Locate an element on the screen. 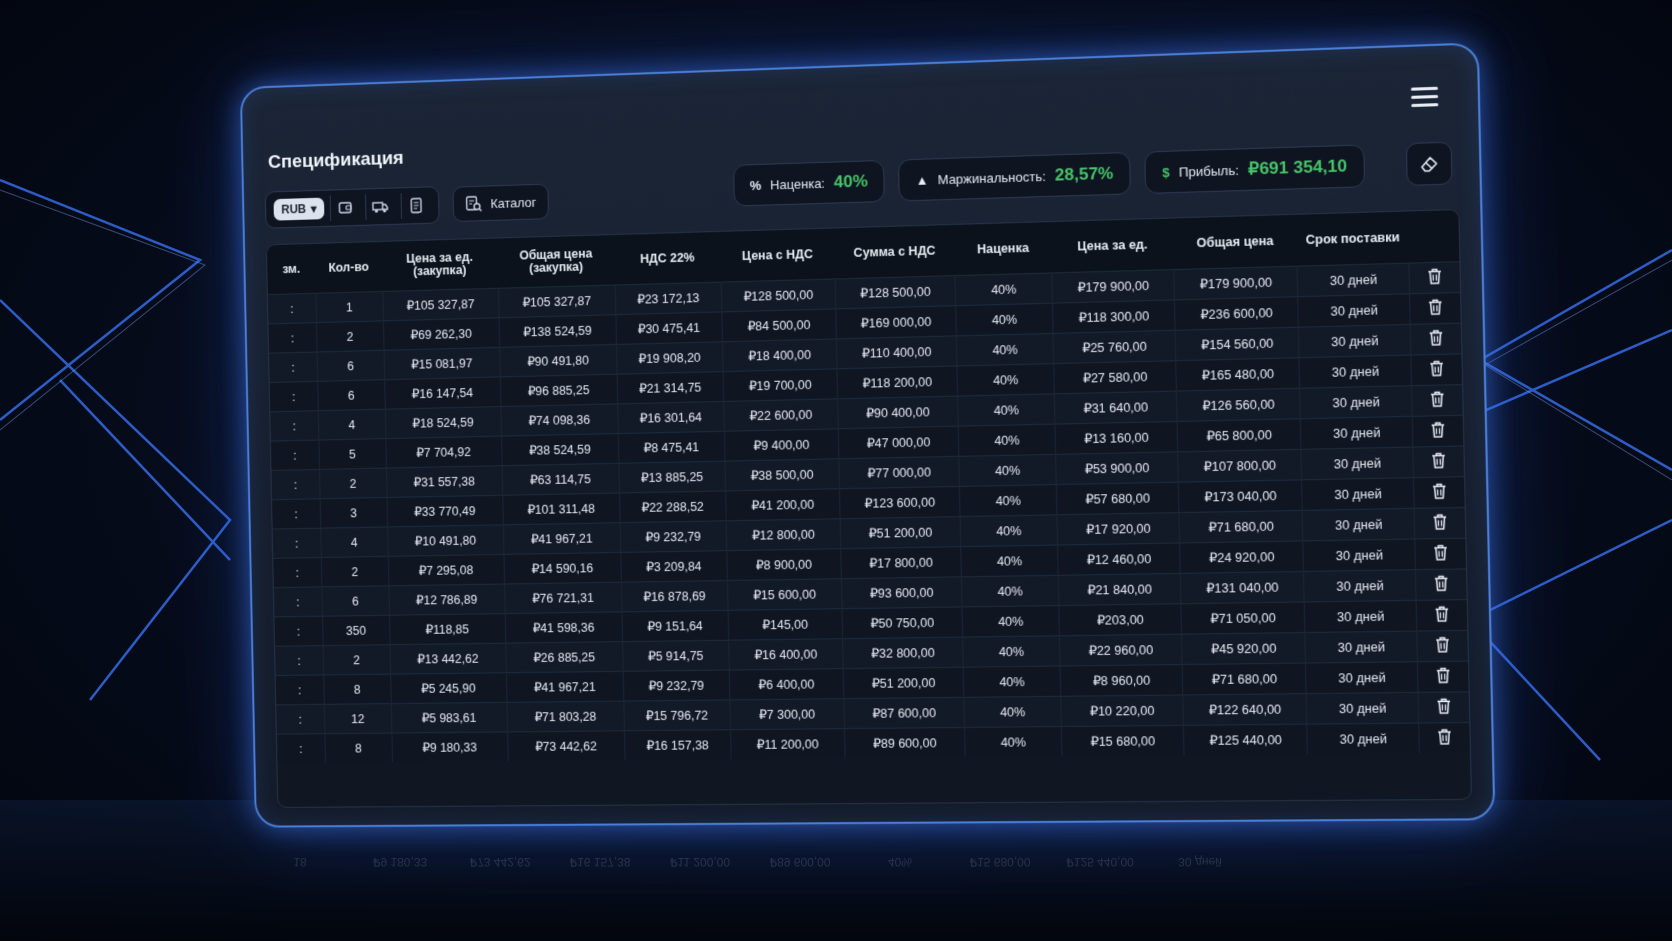 The width and height of the screenshot is (1672, 941). reflection-cell: ₽15 680,00 is located at coordinates (1000, 862).